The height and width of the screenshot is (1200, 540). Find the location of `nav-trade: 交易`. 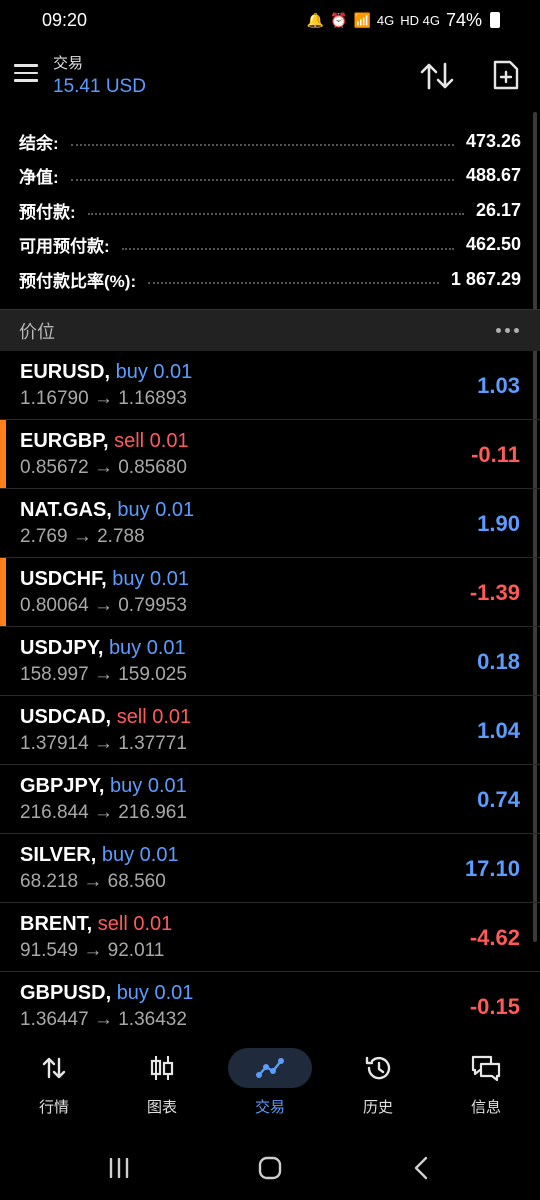

nav-trade: 交易 is located at coordinates (270, 1083).